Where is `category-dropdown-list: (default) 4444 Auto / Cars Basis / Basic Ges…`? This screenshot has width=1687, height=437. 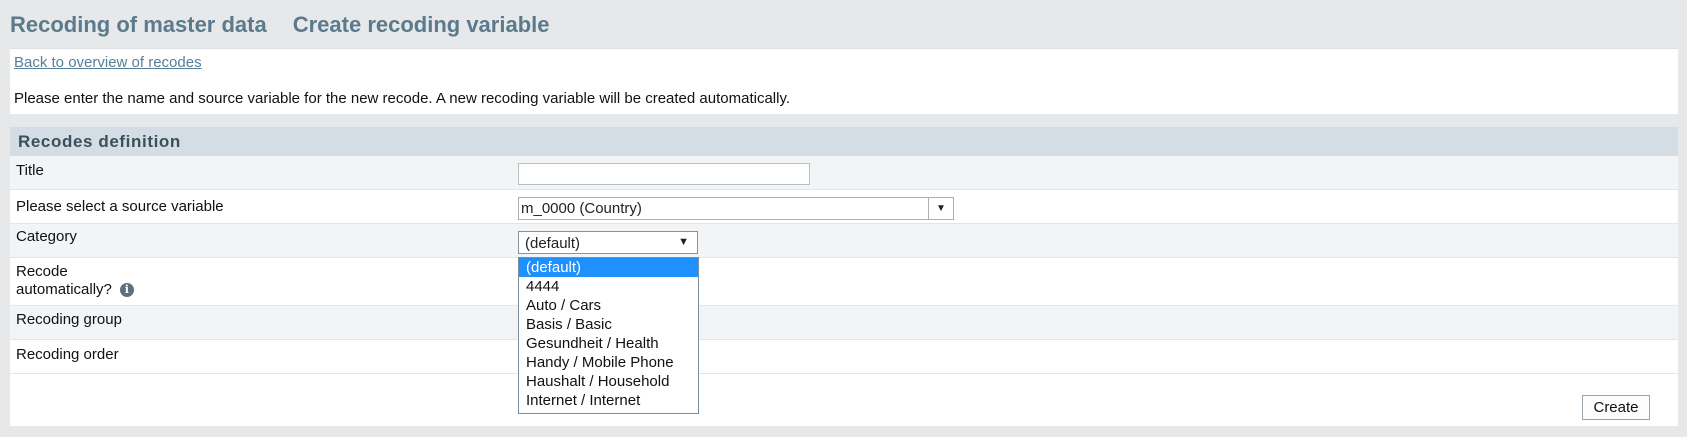 category-dropdown-list: (default) 4444 Auto / Cars Basis / Basic Ges… is located at coordinates (608, 335).